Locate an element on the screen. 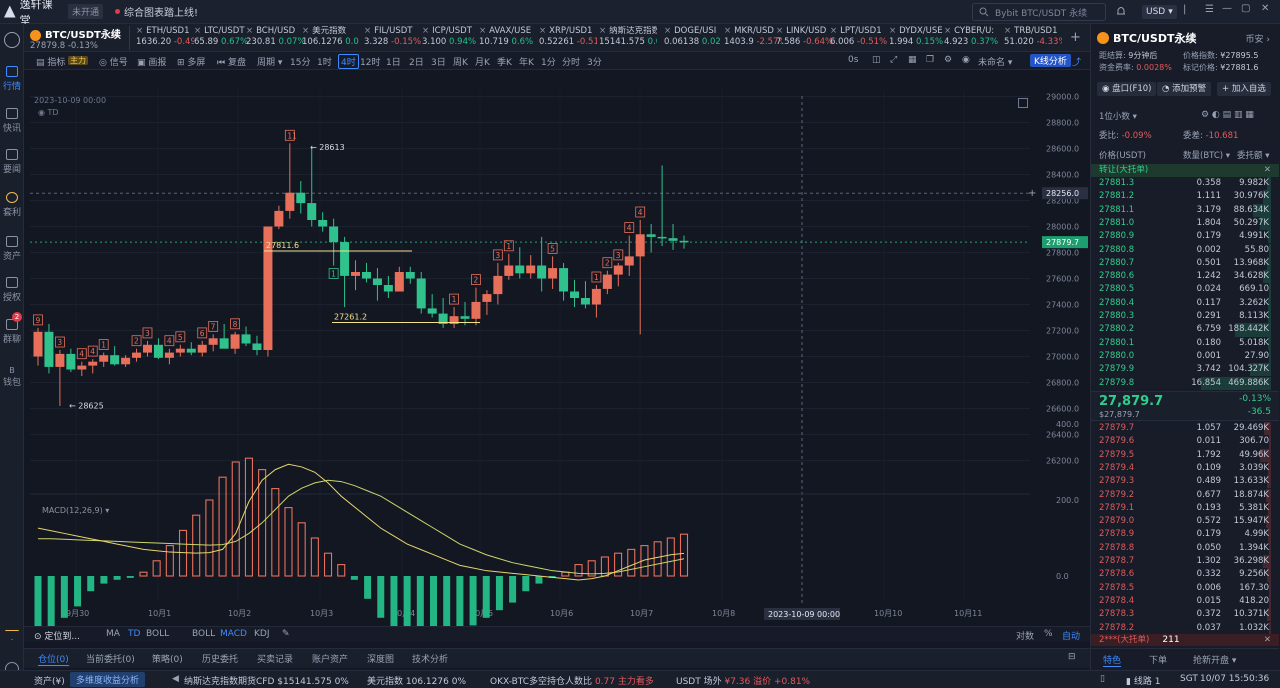 The height and width of the screenshot is (688, 1280). period-week: 周K is located at coordinates (460, 61).